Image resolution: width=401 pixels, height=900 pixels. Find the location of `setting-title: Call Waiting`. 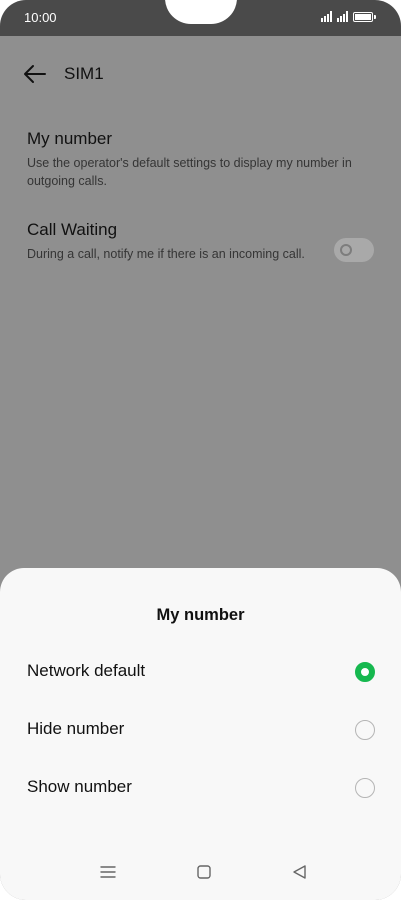

setting-title: Call Waiting is located at coordinates (72, 229).